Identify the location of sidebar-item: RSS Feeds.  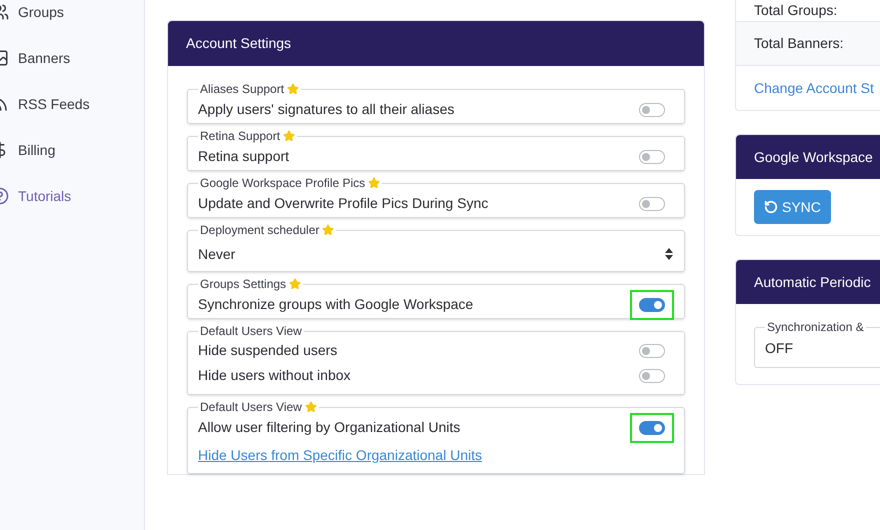
(72, 104).